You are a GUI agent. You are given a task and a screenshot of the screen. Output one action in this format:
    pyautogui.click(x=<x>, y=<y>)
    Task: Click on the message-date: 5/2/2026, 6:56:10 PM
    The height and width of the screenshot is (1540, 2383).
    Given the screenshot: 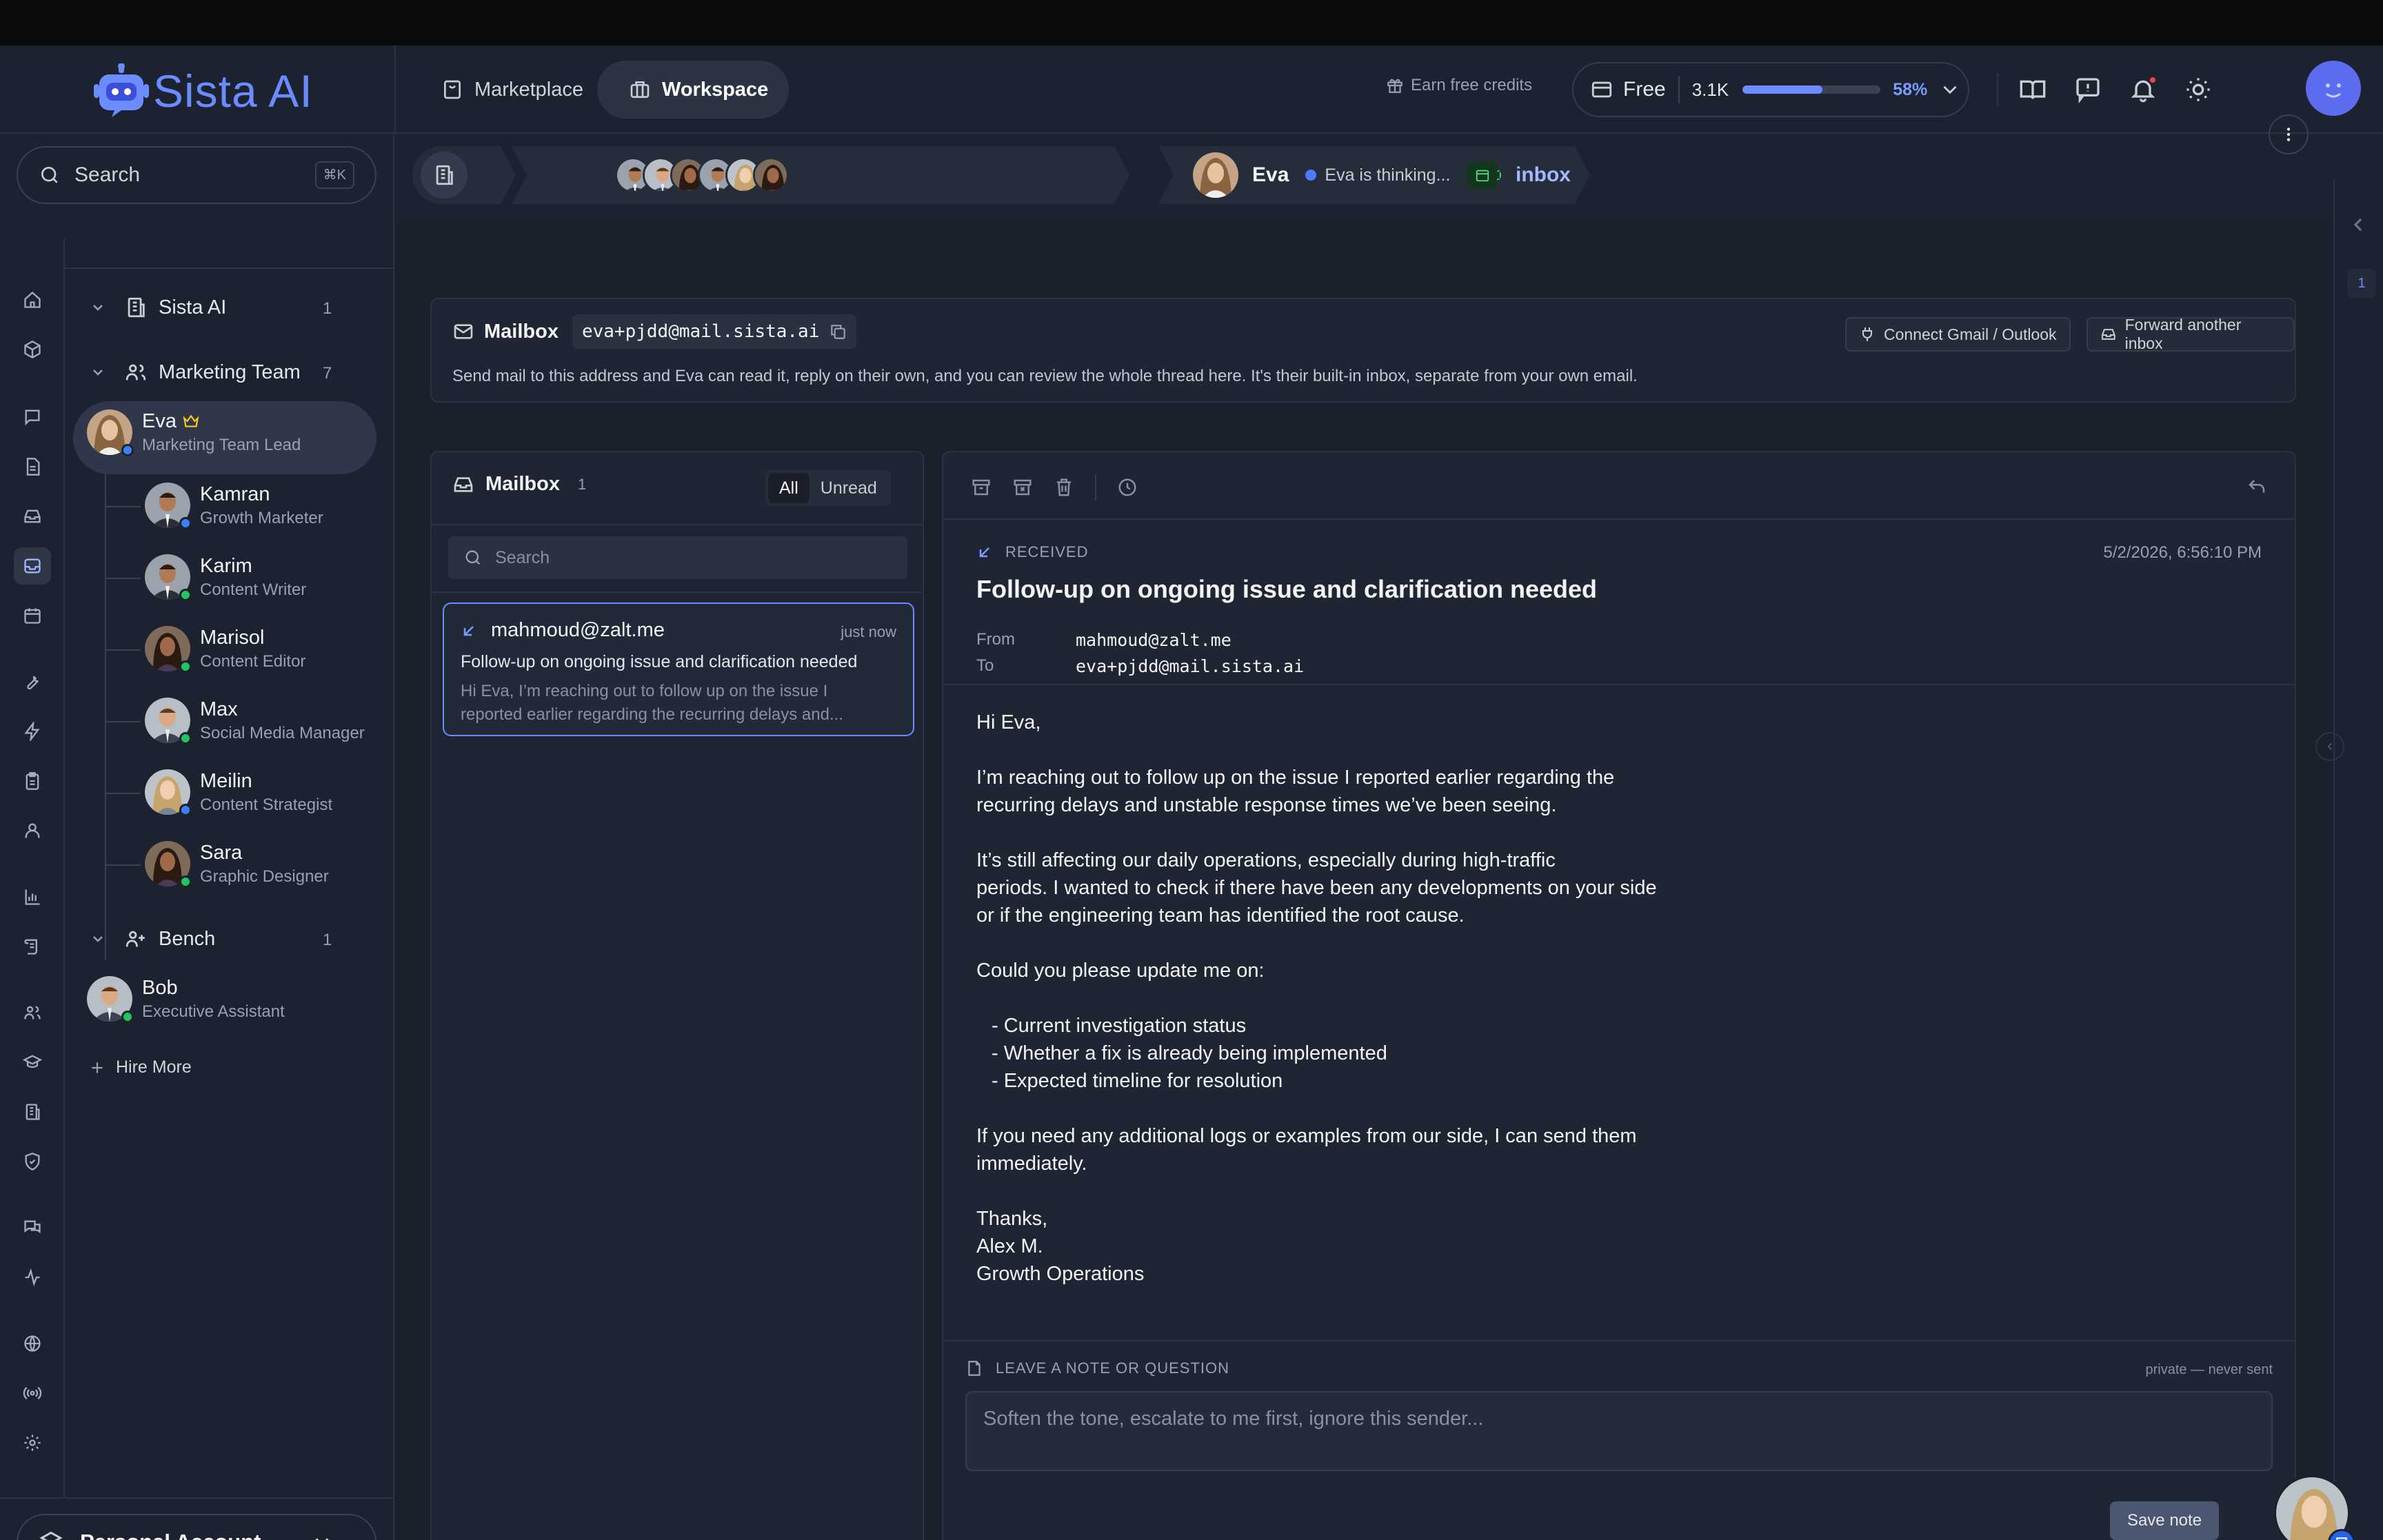 What is the action you would take?
    pyautogui.click(x=2182, y=552)
    